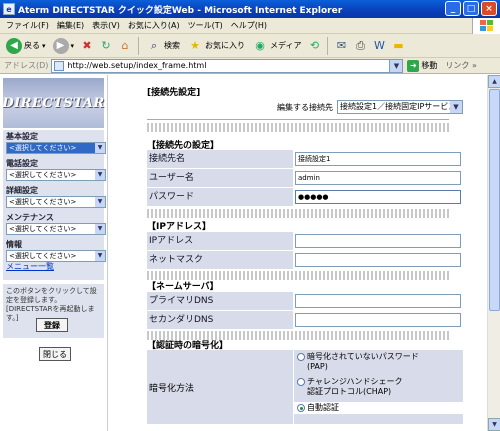  I want to click on menu-help: ヘルプ(H), so click(249, 25).